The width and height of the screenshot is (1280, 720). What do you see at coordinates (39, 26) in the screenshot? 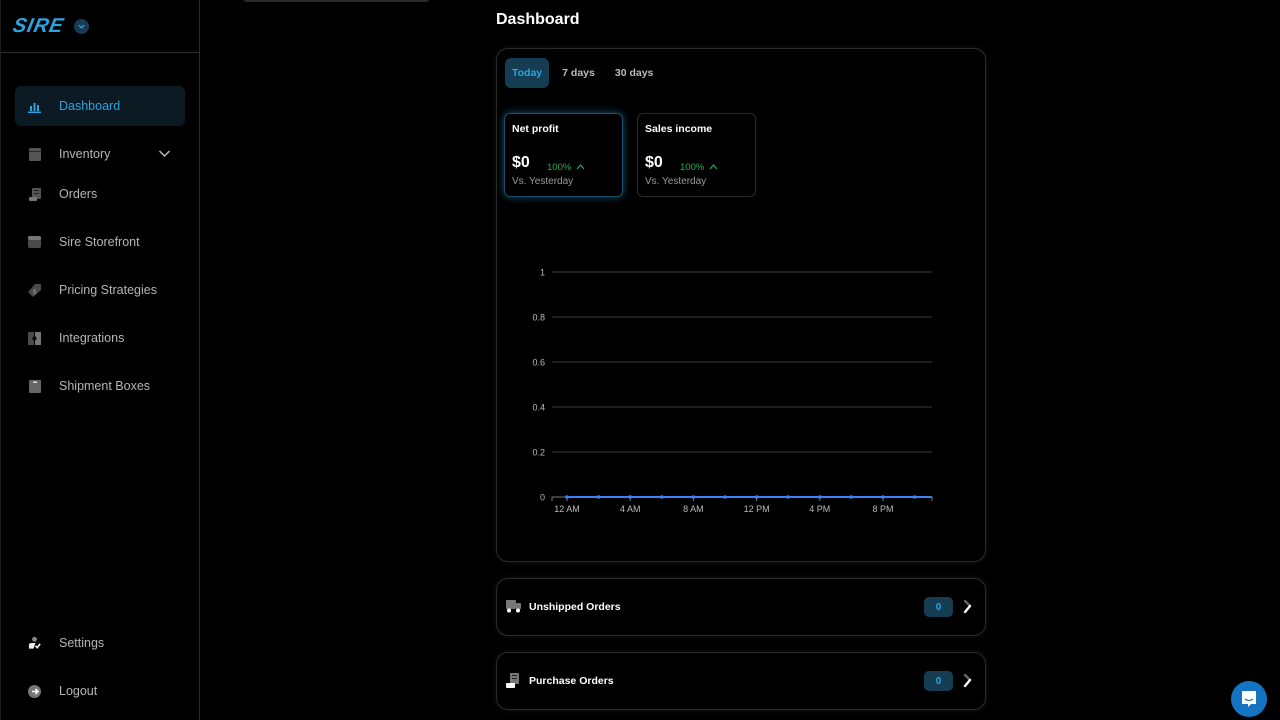
I see `brand-logo: SIRE` at bounding box center [39, 26].